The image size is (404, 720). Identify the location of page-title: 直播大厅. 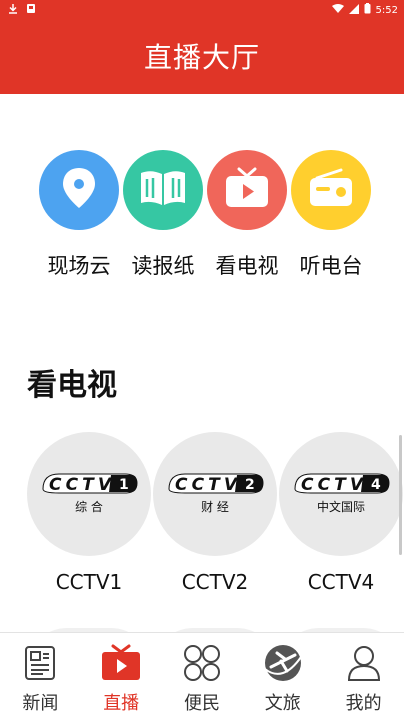
(201, 57).